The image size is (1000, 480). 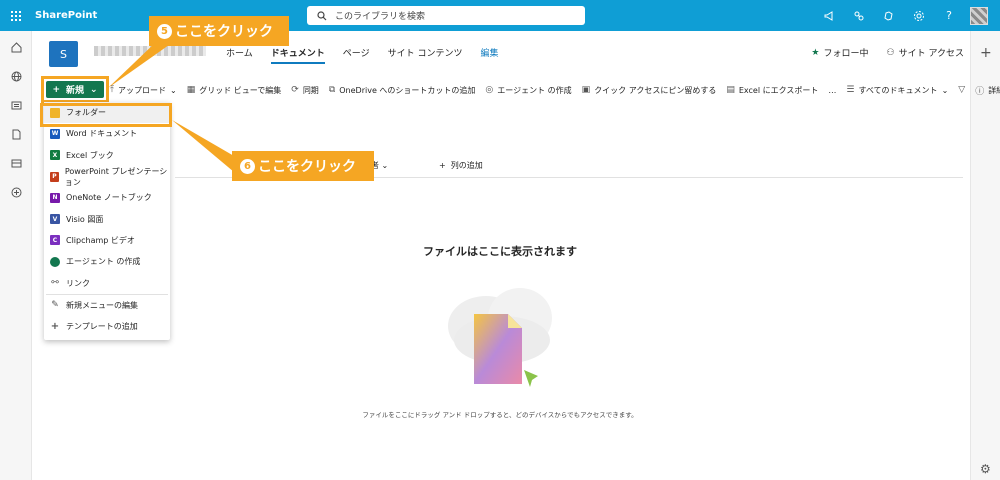 What do you see at coordinates (171, 106) in the screenshot?
I see `callout-arrows` at bounding box center [171, 106].